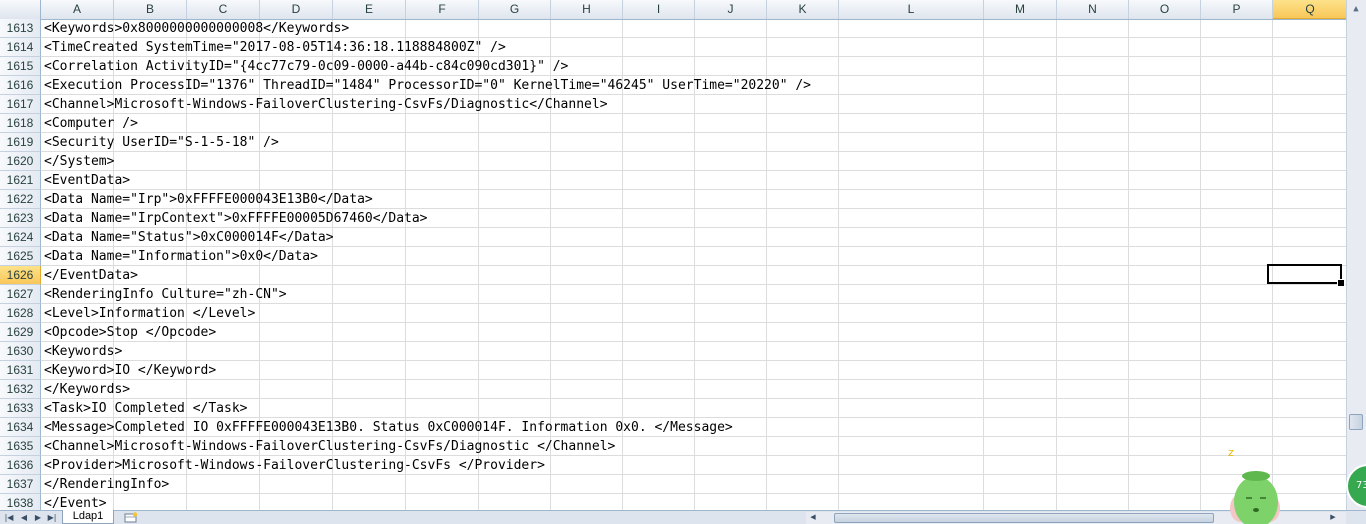 This screenshot has width=1366, height=524. I want to click on column-header-a: A, so click(77, 9).